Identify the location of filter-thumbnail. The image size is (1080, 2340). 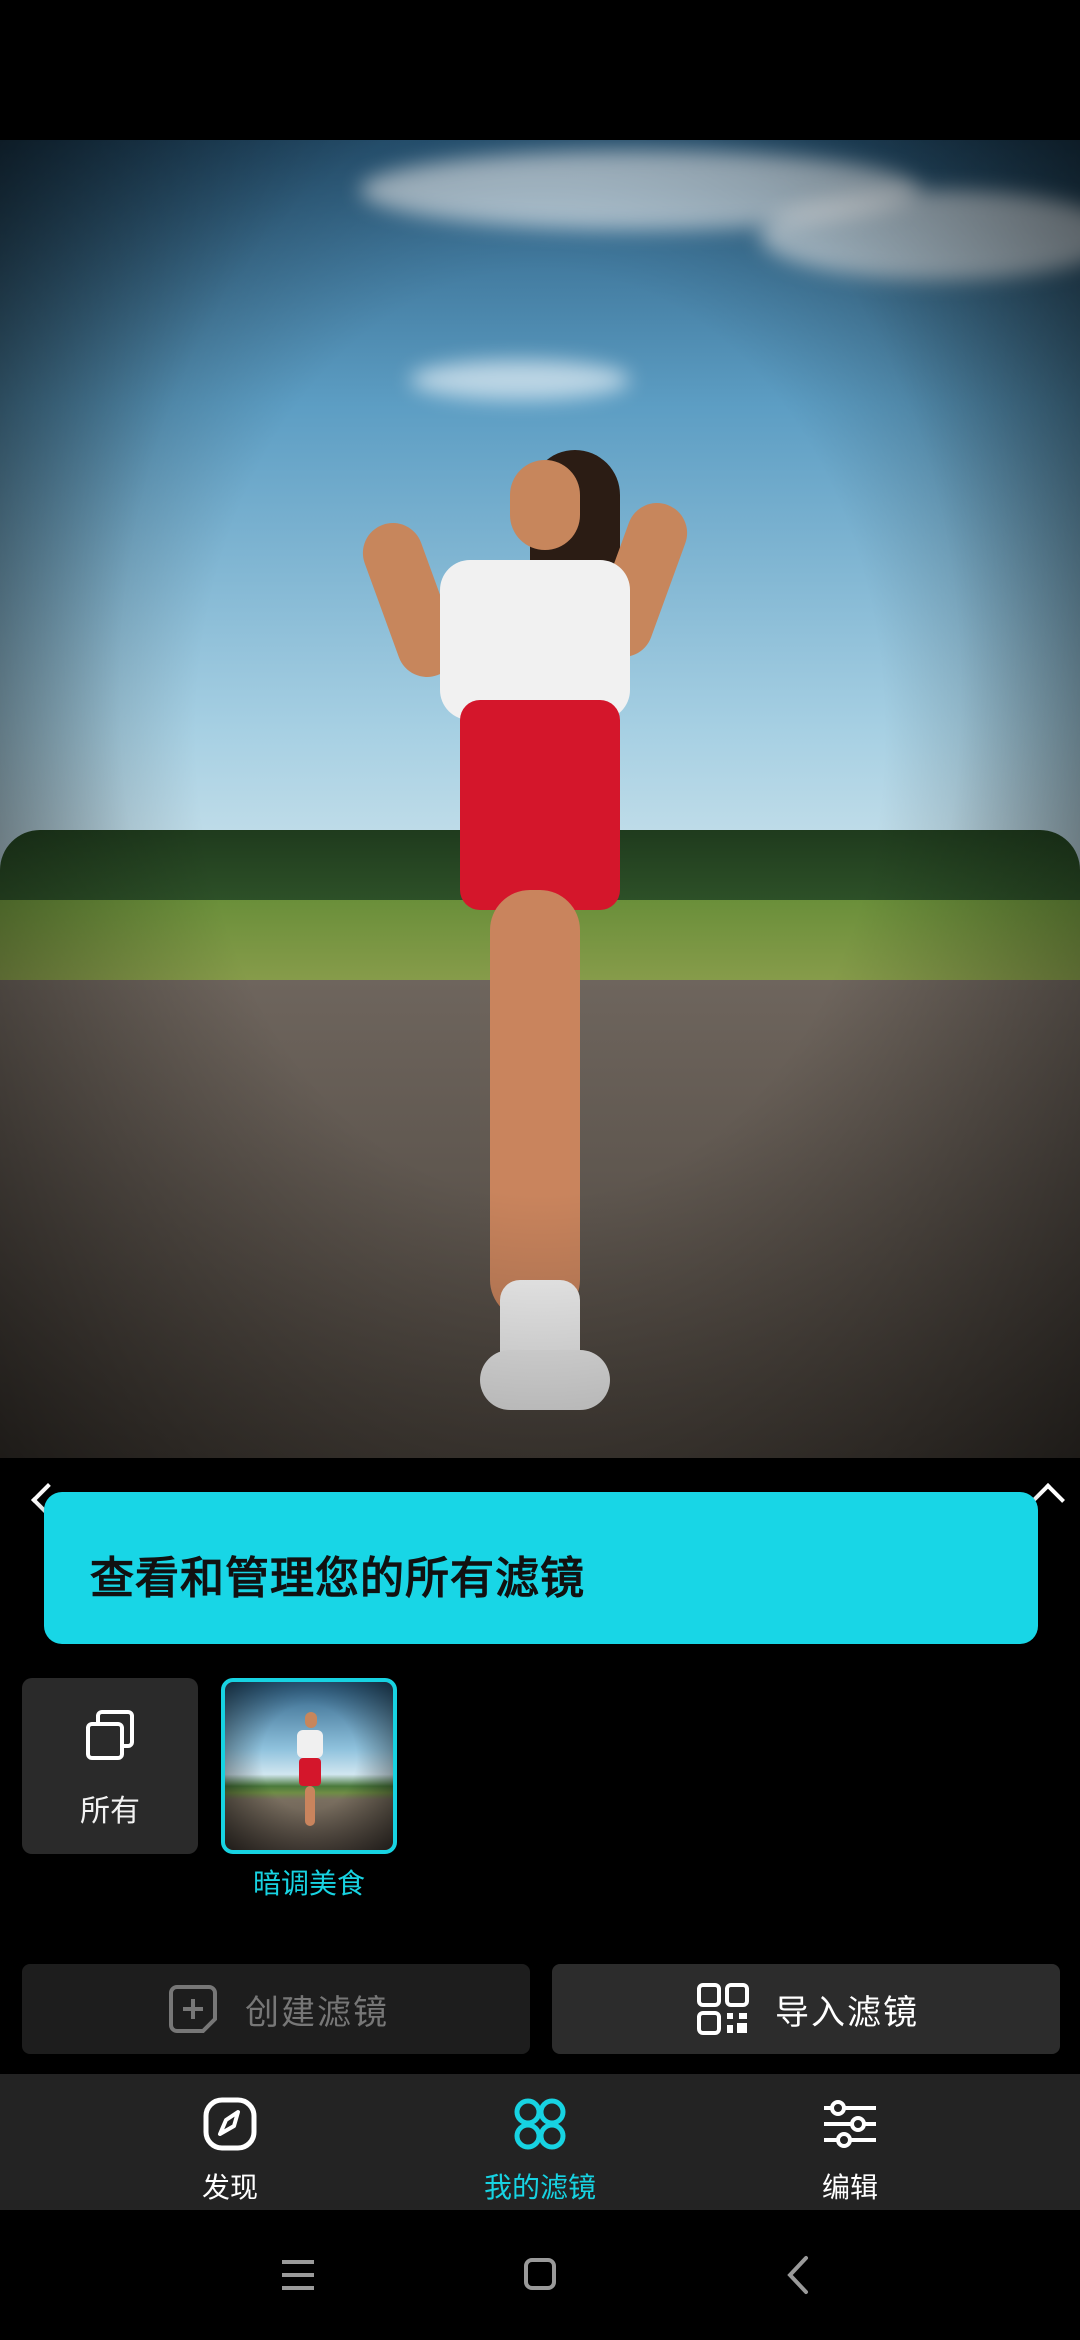
(309, 1766).